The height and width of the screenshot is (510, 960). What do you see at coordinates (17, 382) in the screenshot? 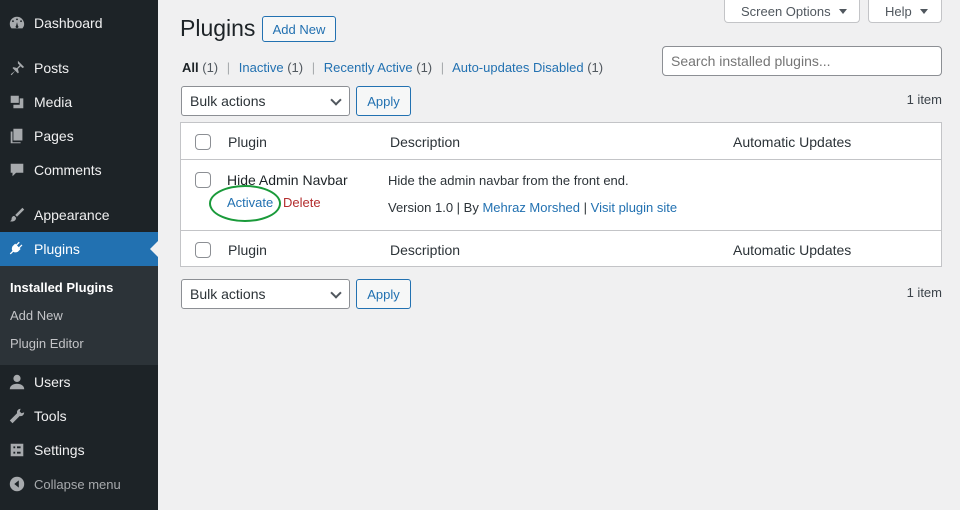
I see `user-icon` at bounding box center [17, 382].